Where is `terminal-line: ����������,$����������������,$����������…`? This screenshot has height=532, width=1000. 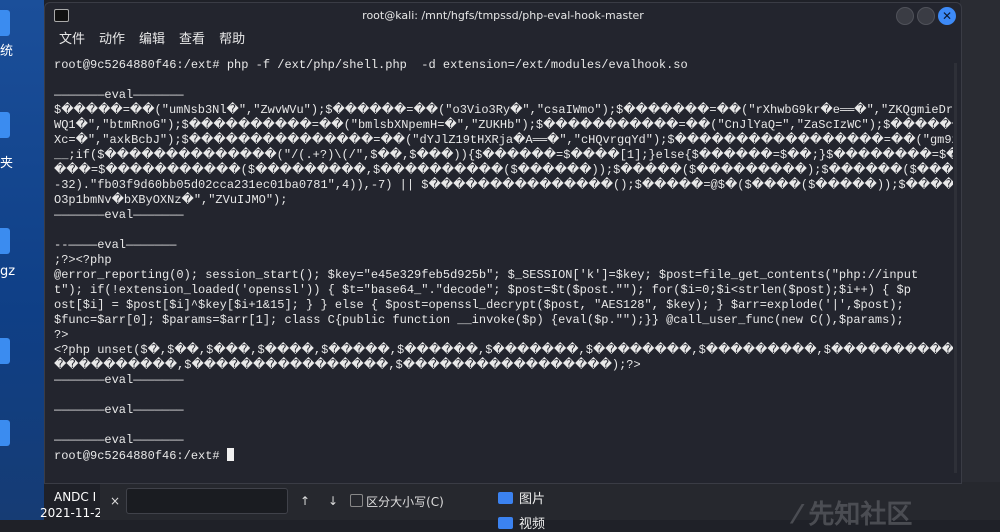 terminal-line: ����������,$����������������,$����������… is located at coordinates (347, 365).